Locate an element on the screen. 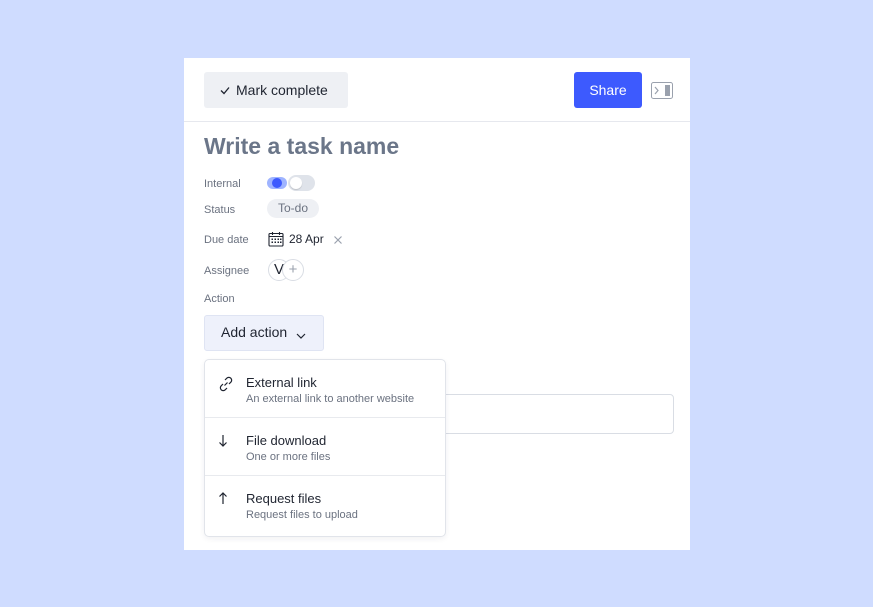  menu-item-title: External link is located at coordinates (281, 382).